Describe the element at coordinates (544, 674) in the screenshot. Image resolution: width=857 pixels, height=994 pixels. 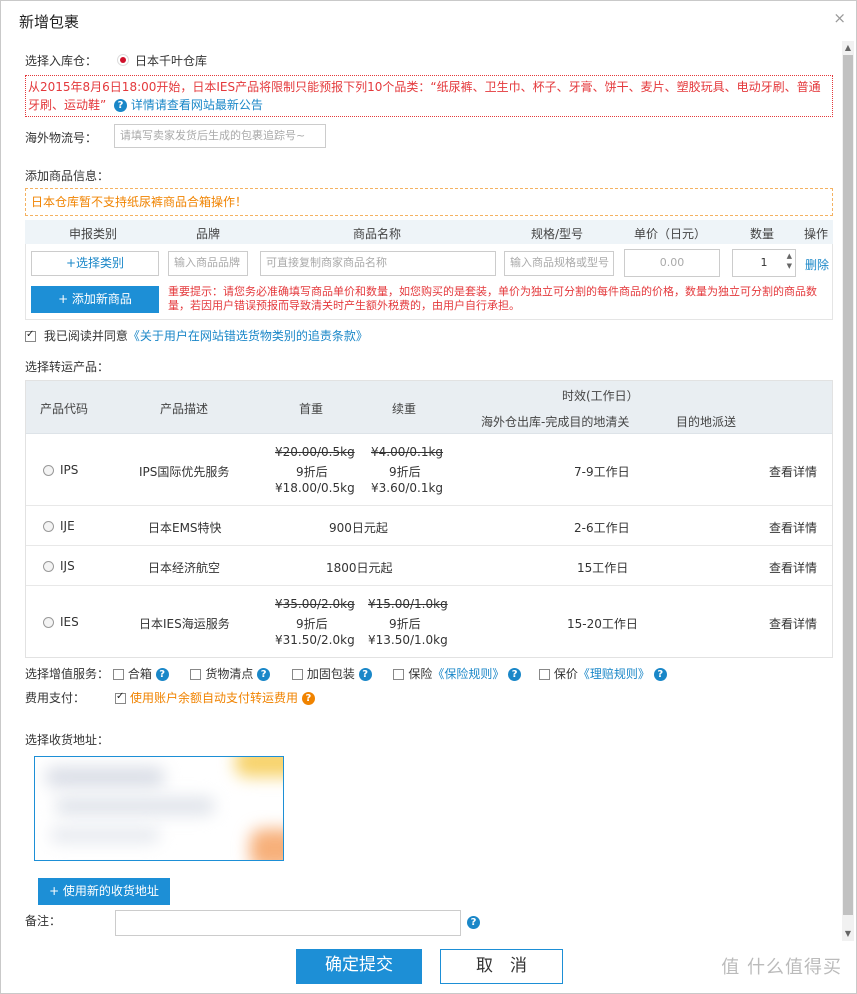
I see `service-checkbox-valuation` at that location.